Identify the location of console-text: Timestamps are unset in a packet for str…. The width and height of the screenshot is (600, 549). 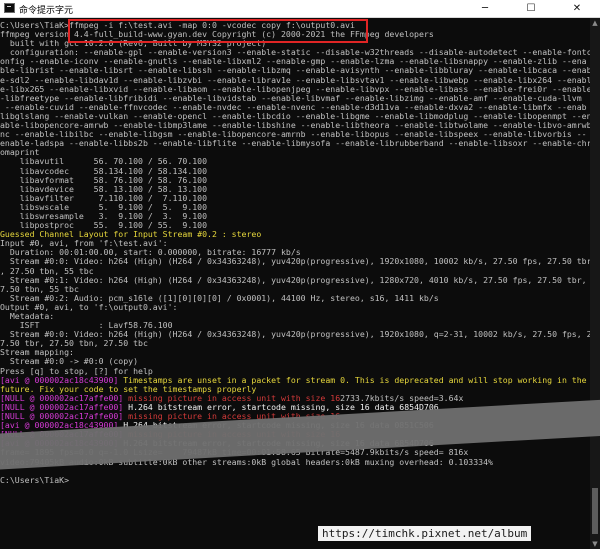
(355, 380).